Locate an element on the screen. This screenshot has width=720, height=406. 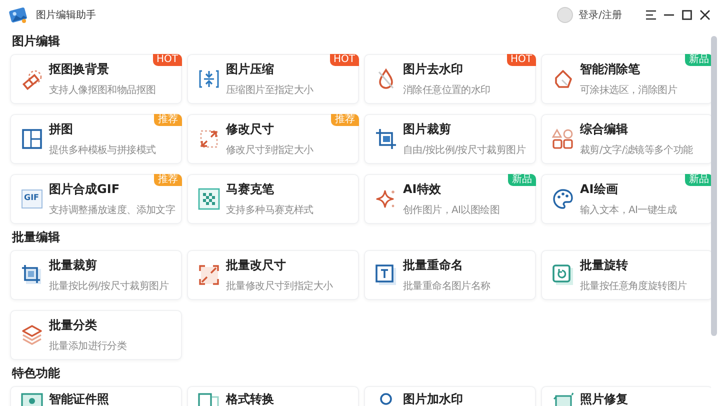
crop-icon is located at coordinates (386, 139).